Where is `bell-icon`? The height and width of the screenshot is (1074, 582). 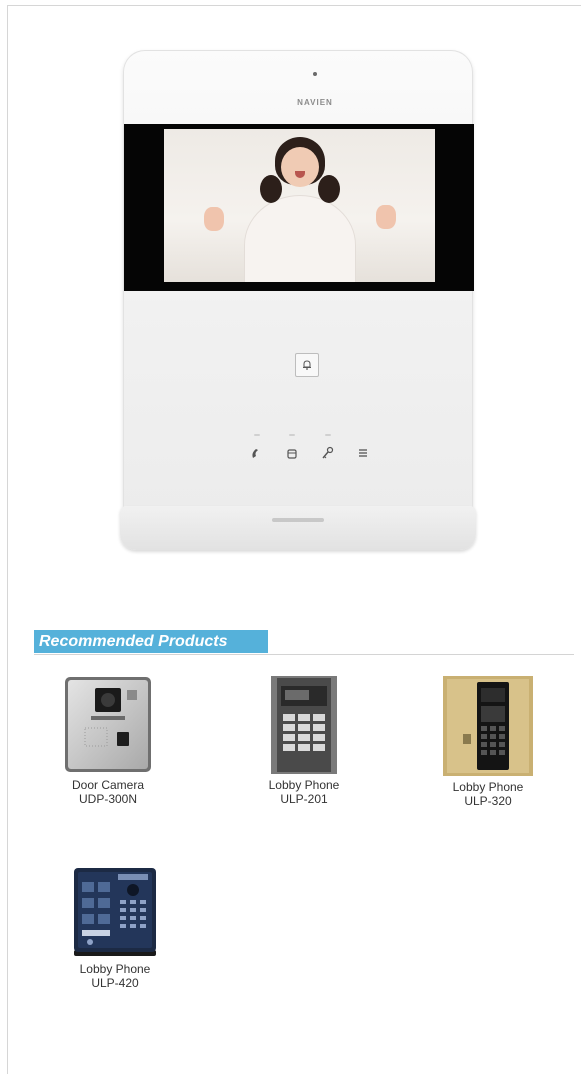
bell-icon is located at coordinates (307, 365).